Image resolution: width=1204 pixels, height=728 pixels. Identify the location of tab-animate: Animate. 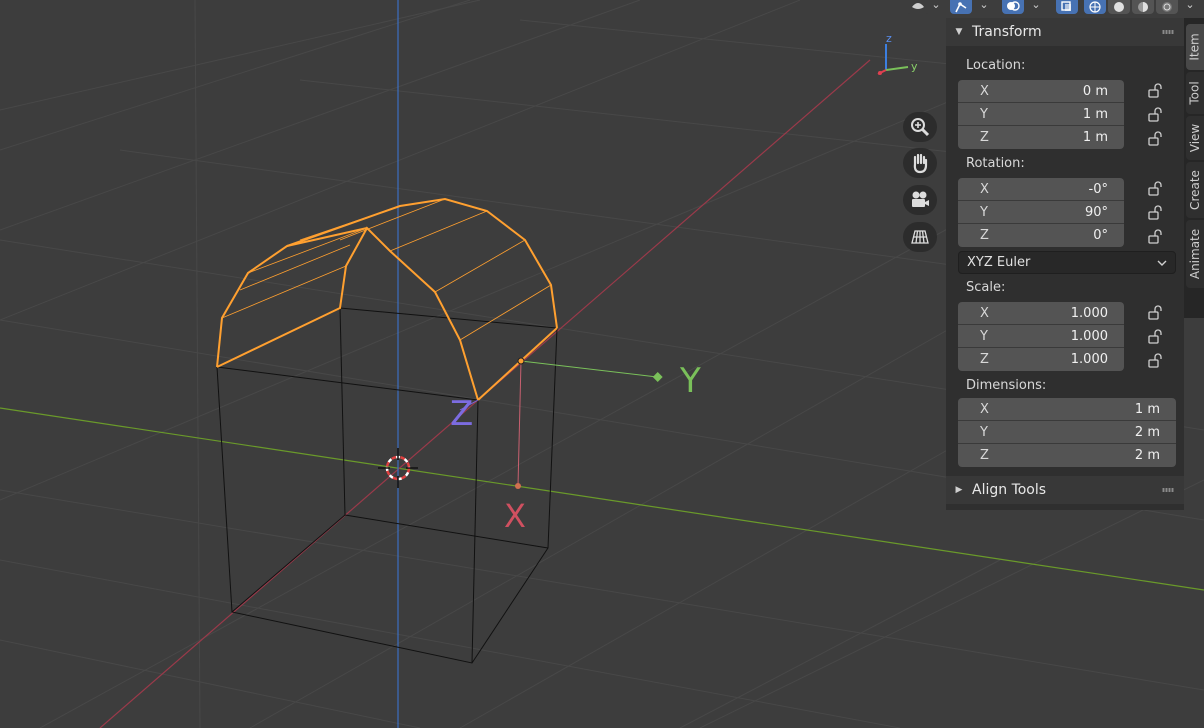
(1195, 254).